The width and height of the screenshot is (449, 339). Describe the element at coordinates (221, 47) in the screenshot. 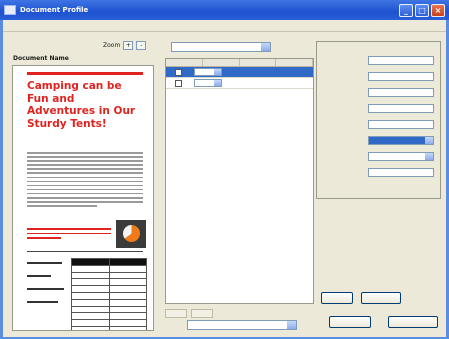

I see `profile-name-select` at that location.